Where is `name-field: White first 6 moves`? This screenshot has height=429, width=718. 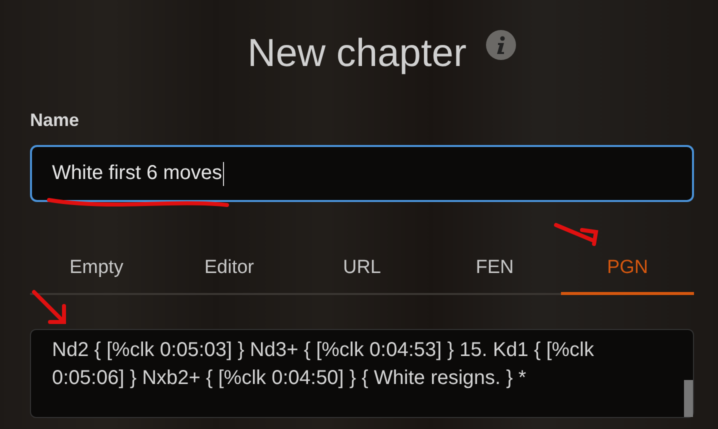 name-field: White first 6 moves is located at coordinates (362, 173).